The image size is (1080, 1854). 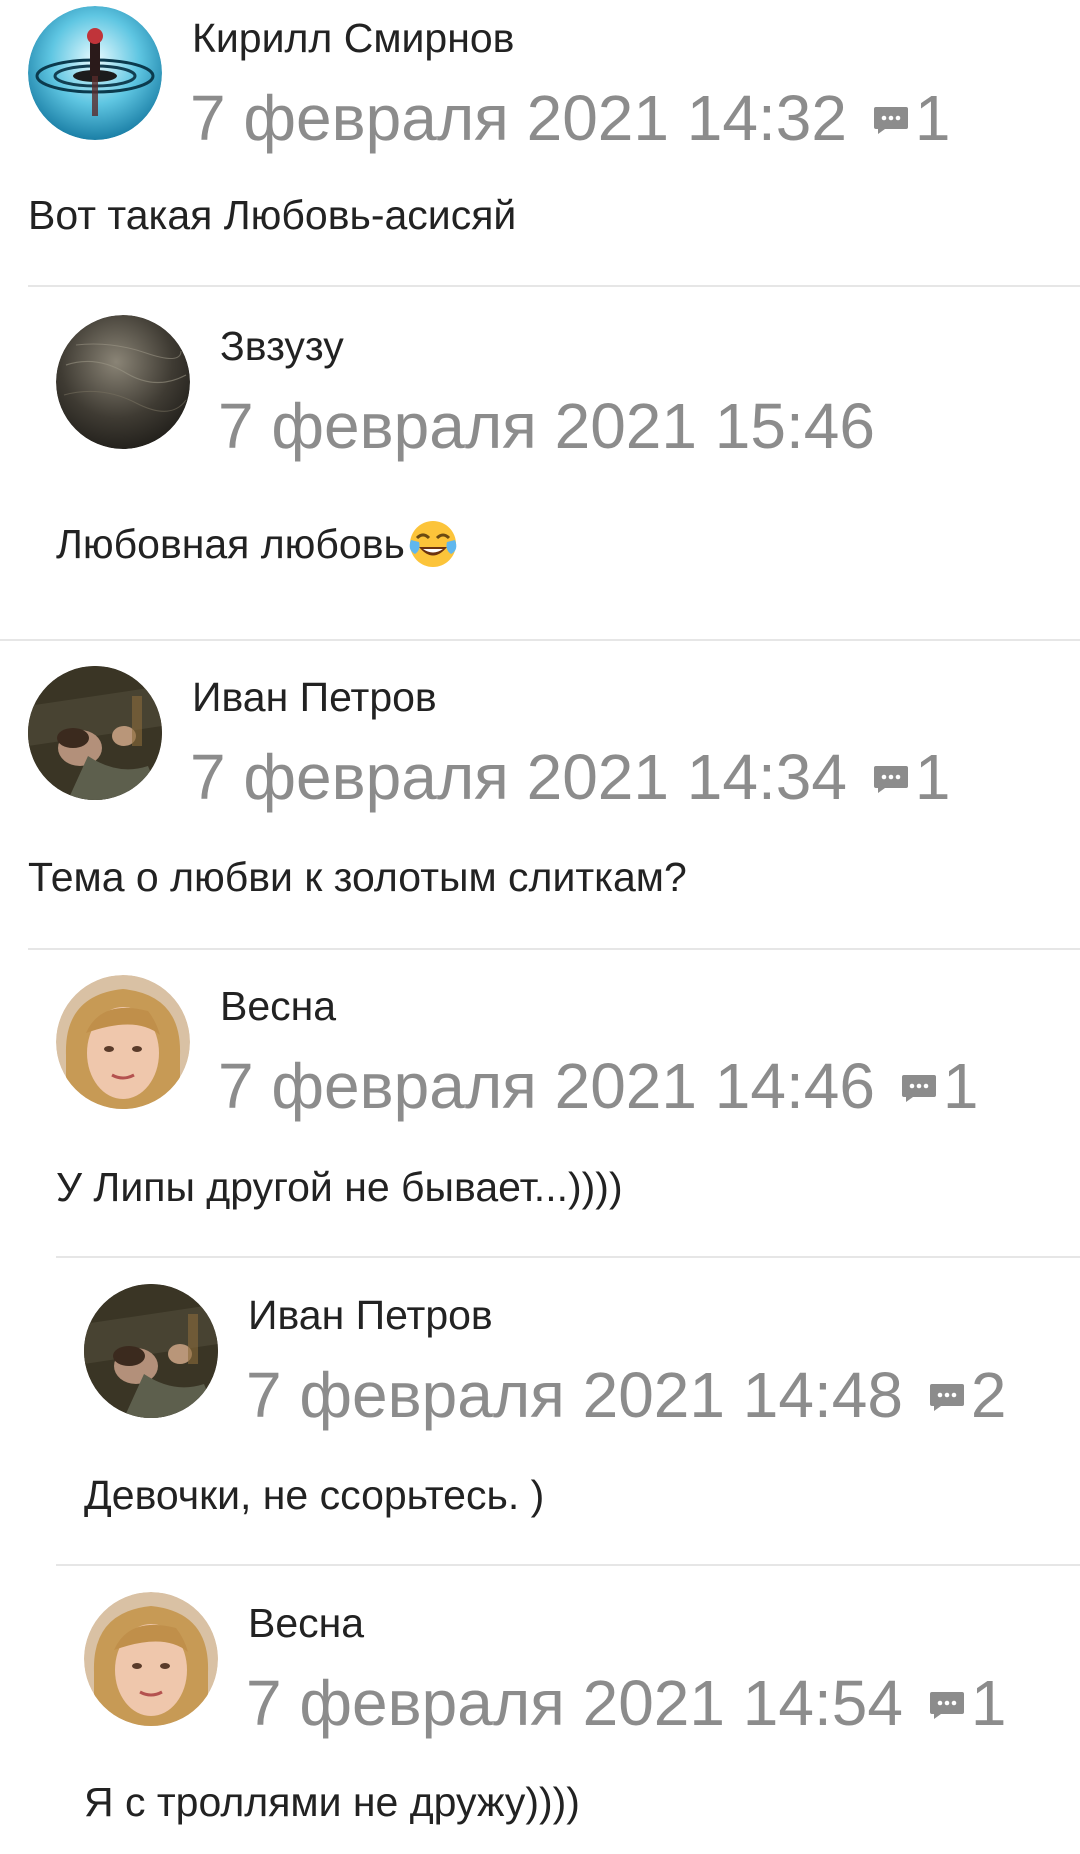 I want to click on comment-date: 7 февраля 2021 14:32, so click(x=518, y=118).